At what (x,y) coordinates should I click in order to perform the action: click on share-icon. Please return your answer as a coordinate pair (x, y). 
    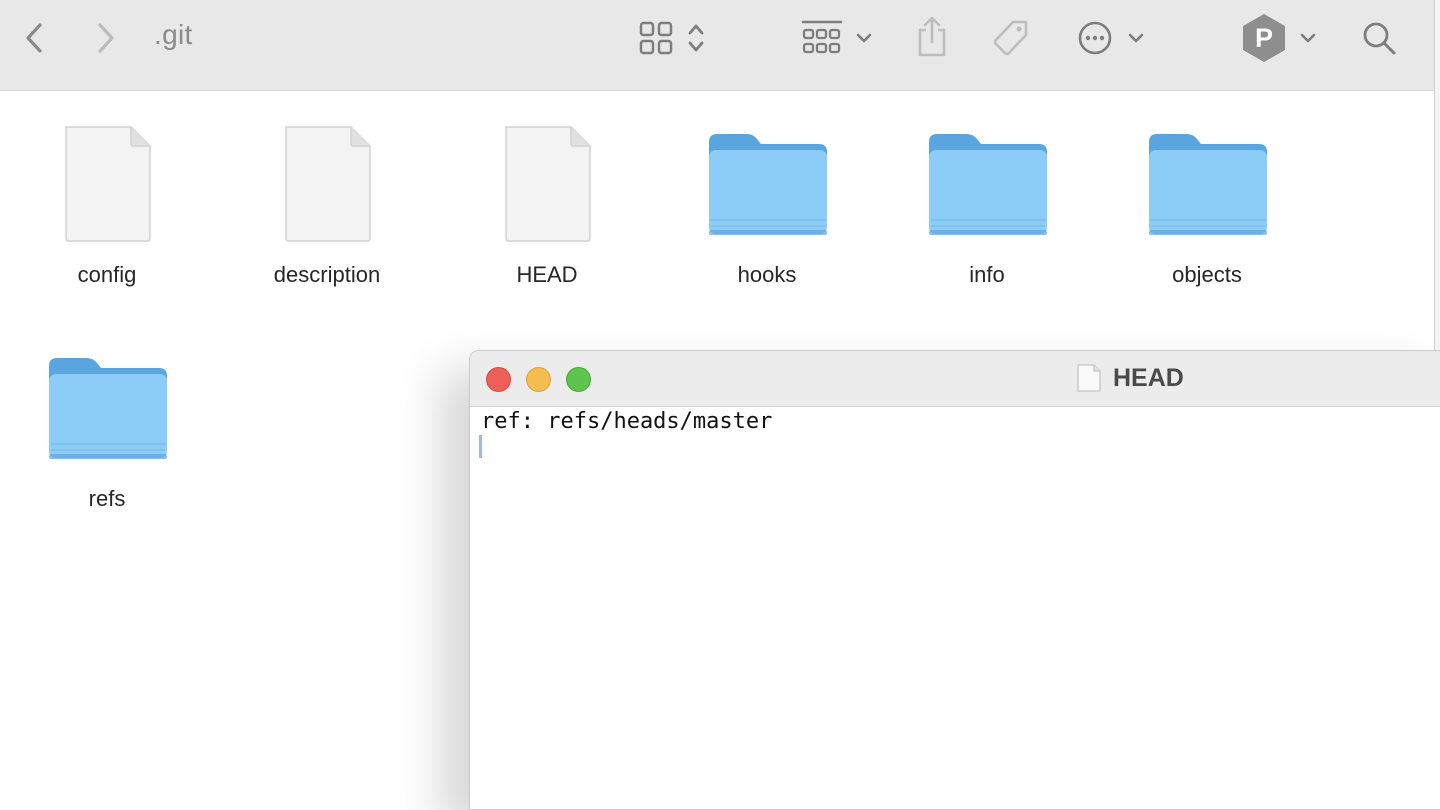
    Looking at the image, I should click on (932, 37).